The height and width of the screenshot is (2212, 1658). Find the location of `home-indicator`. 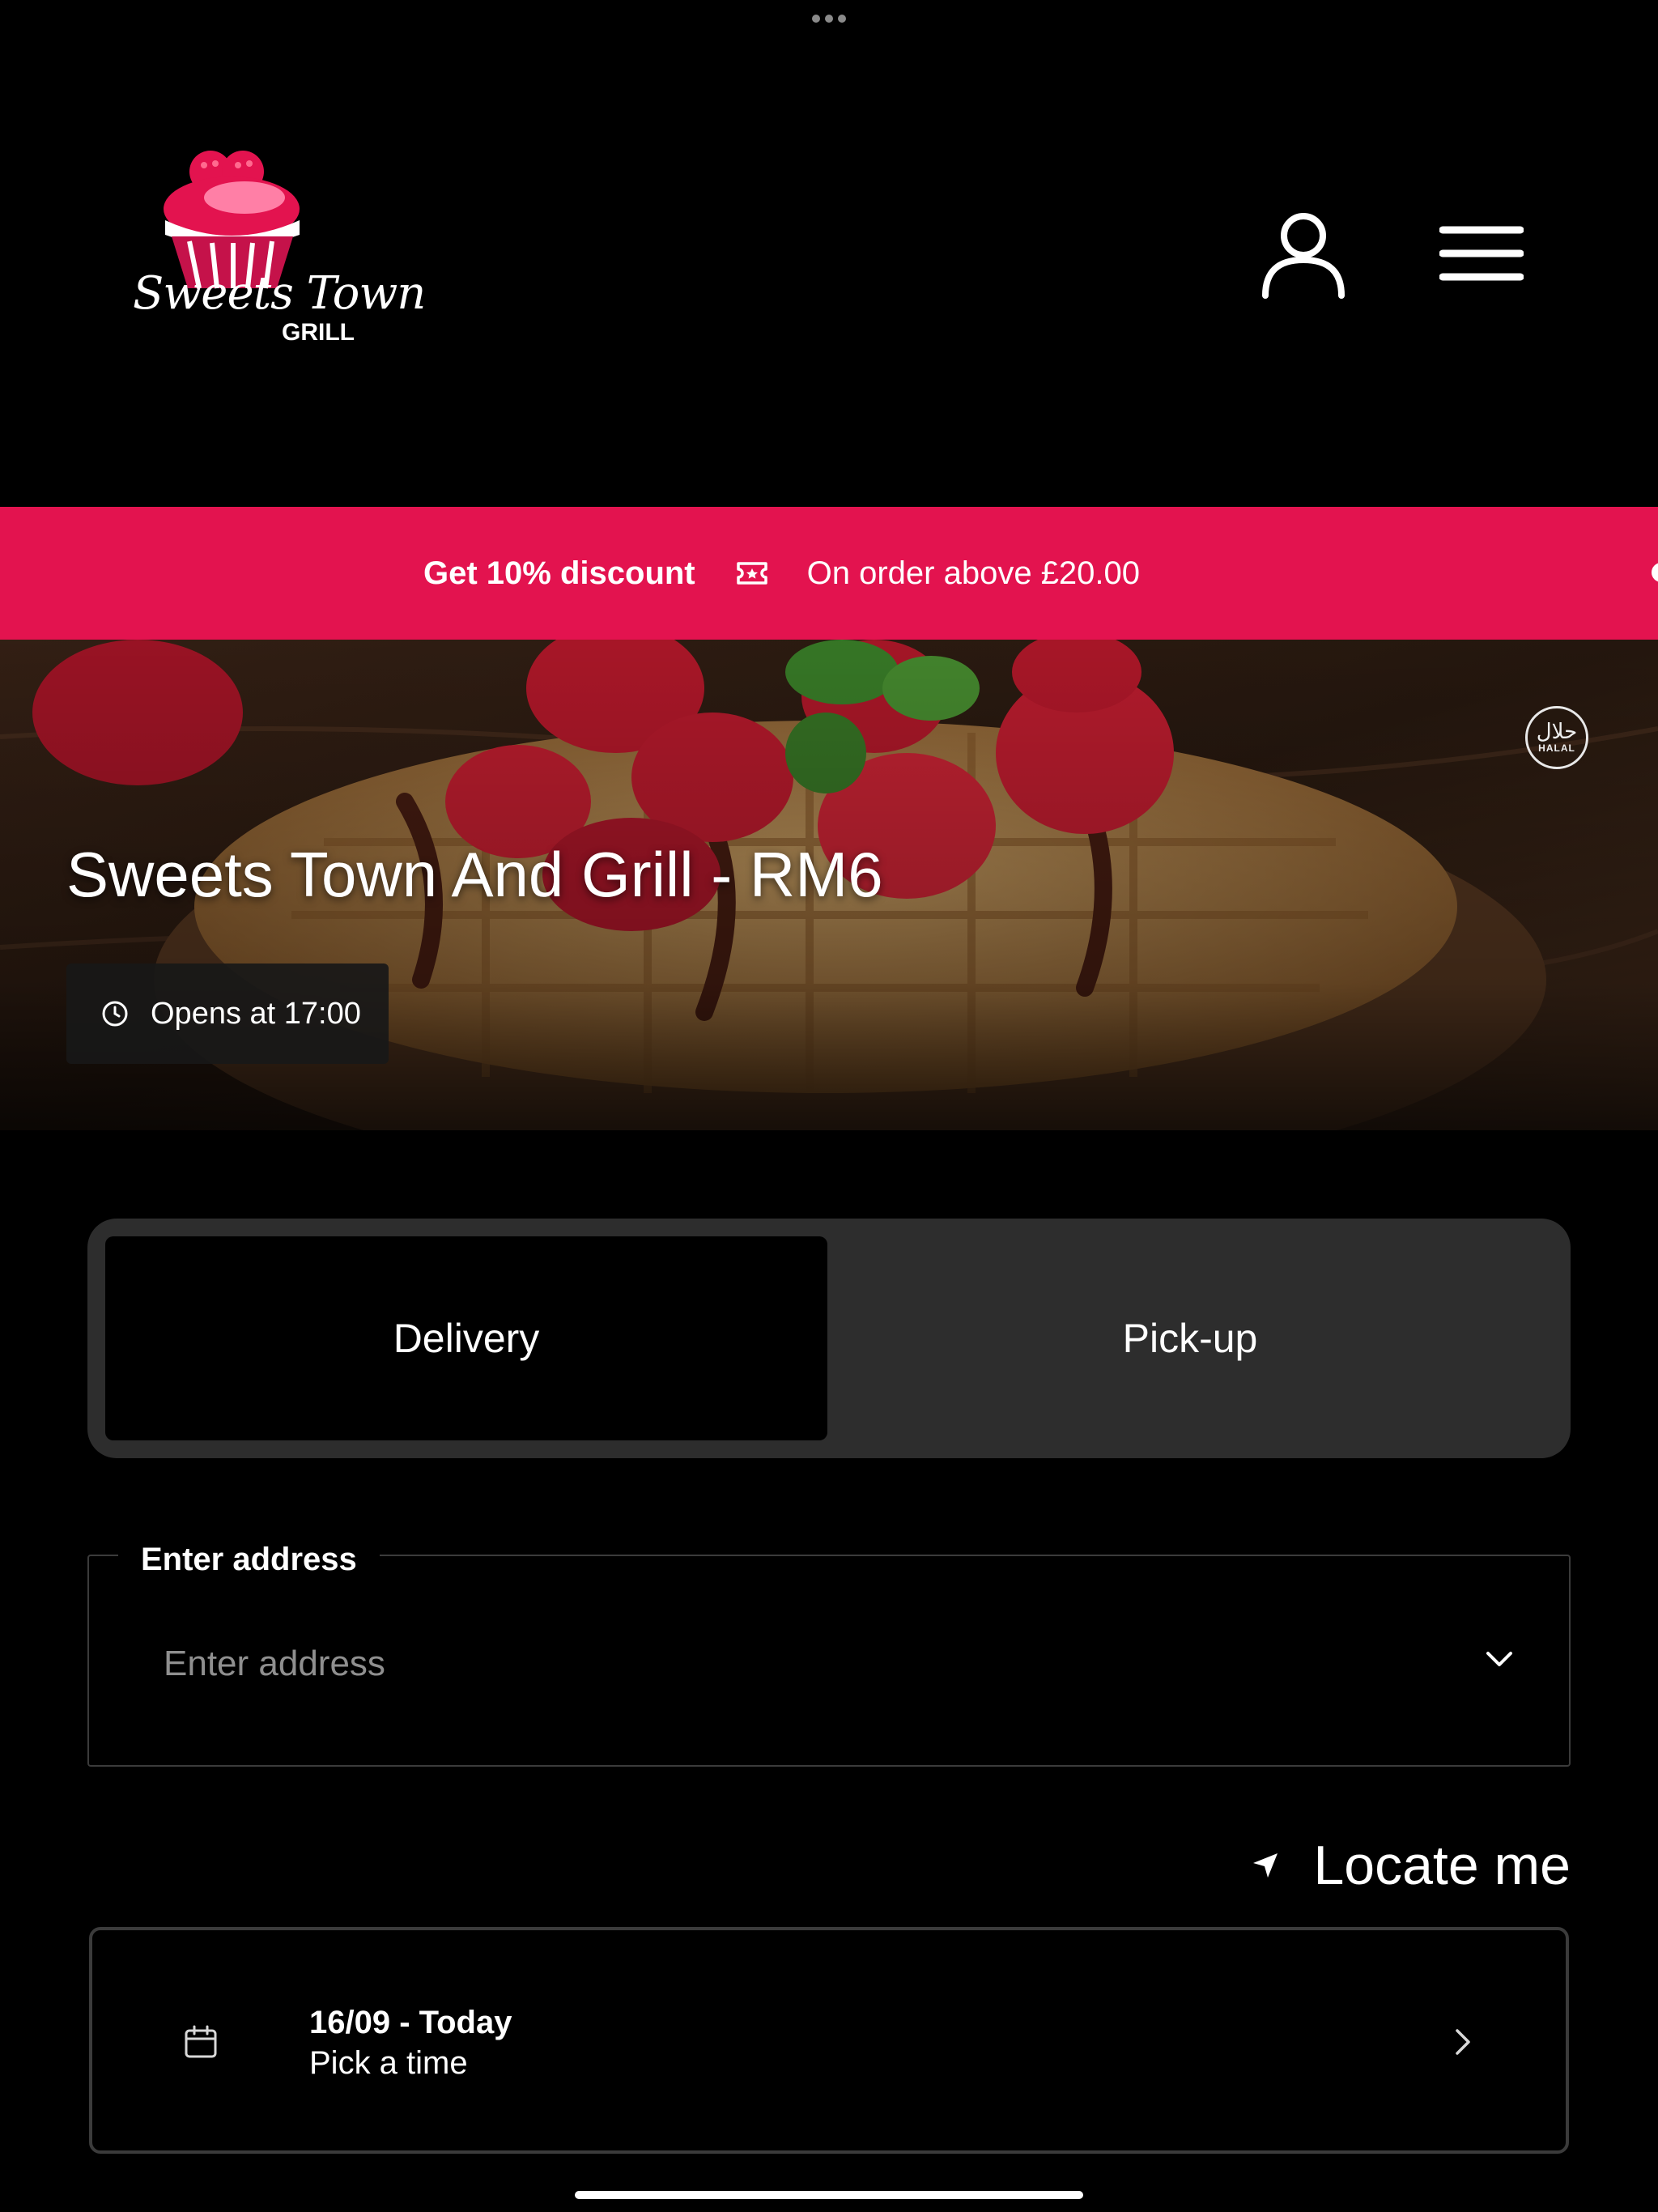

home-indicator is located at coordinates (829, 2195).